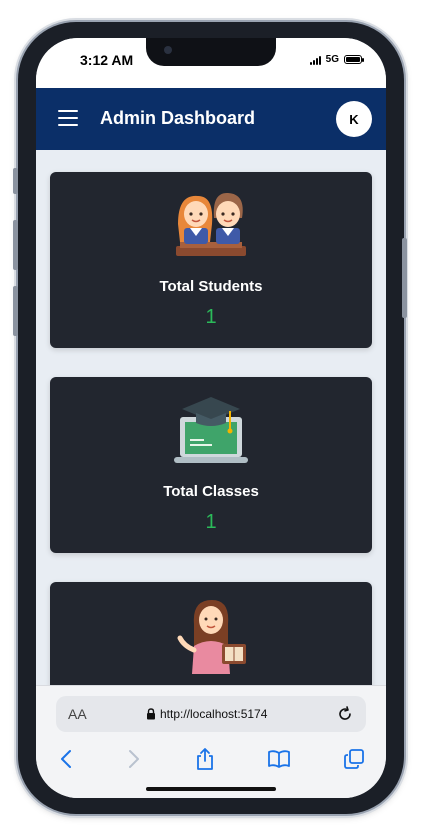 The image size is (428, 830). I want to click on status-bar: 3:12 AM 5G, so click(211, 63).